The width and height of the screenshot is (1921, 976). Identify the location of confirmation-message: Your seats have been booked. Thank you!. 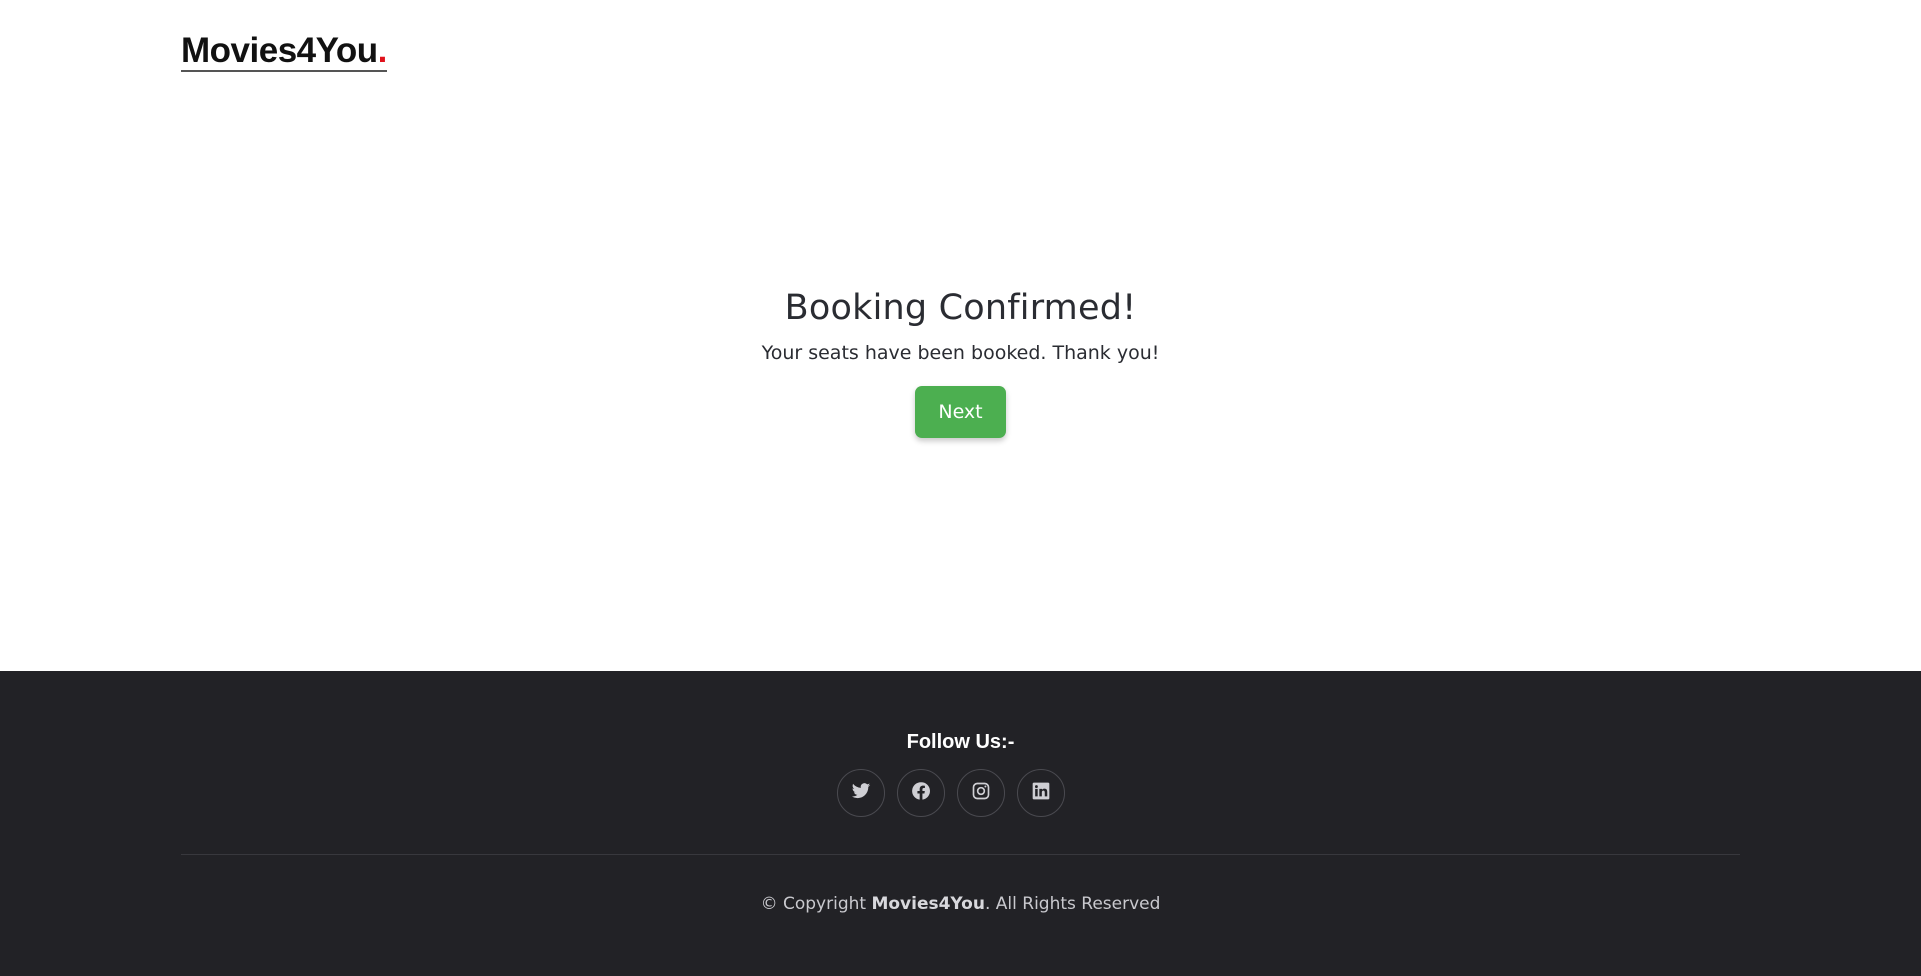
(960, 353).